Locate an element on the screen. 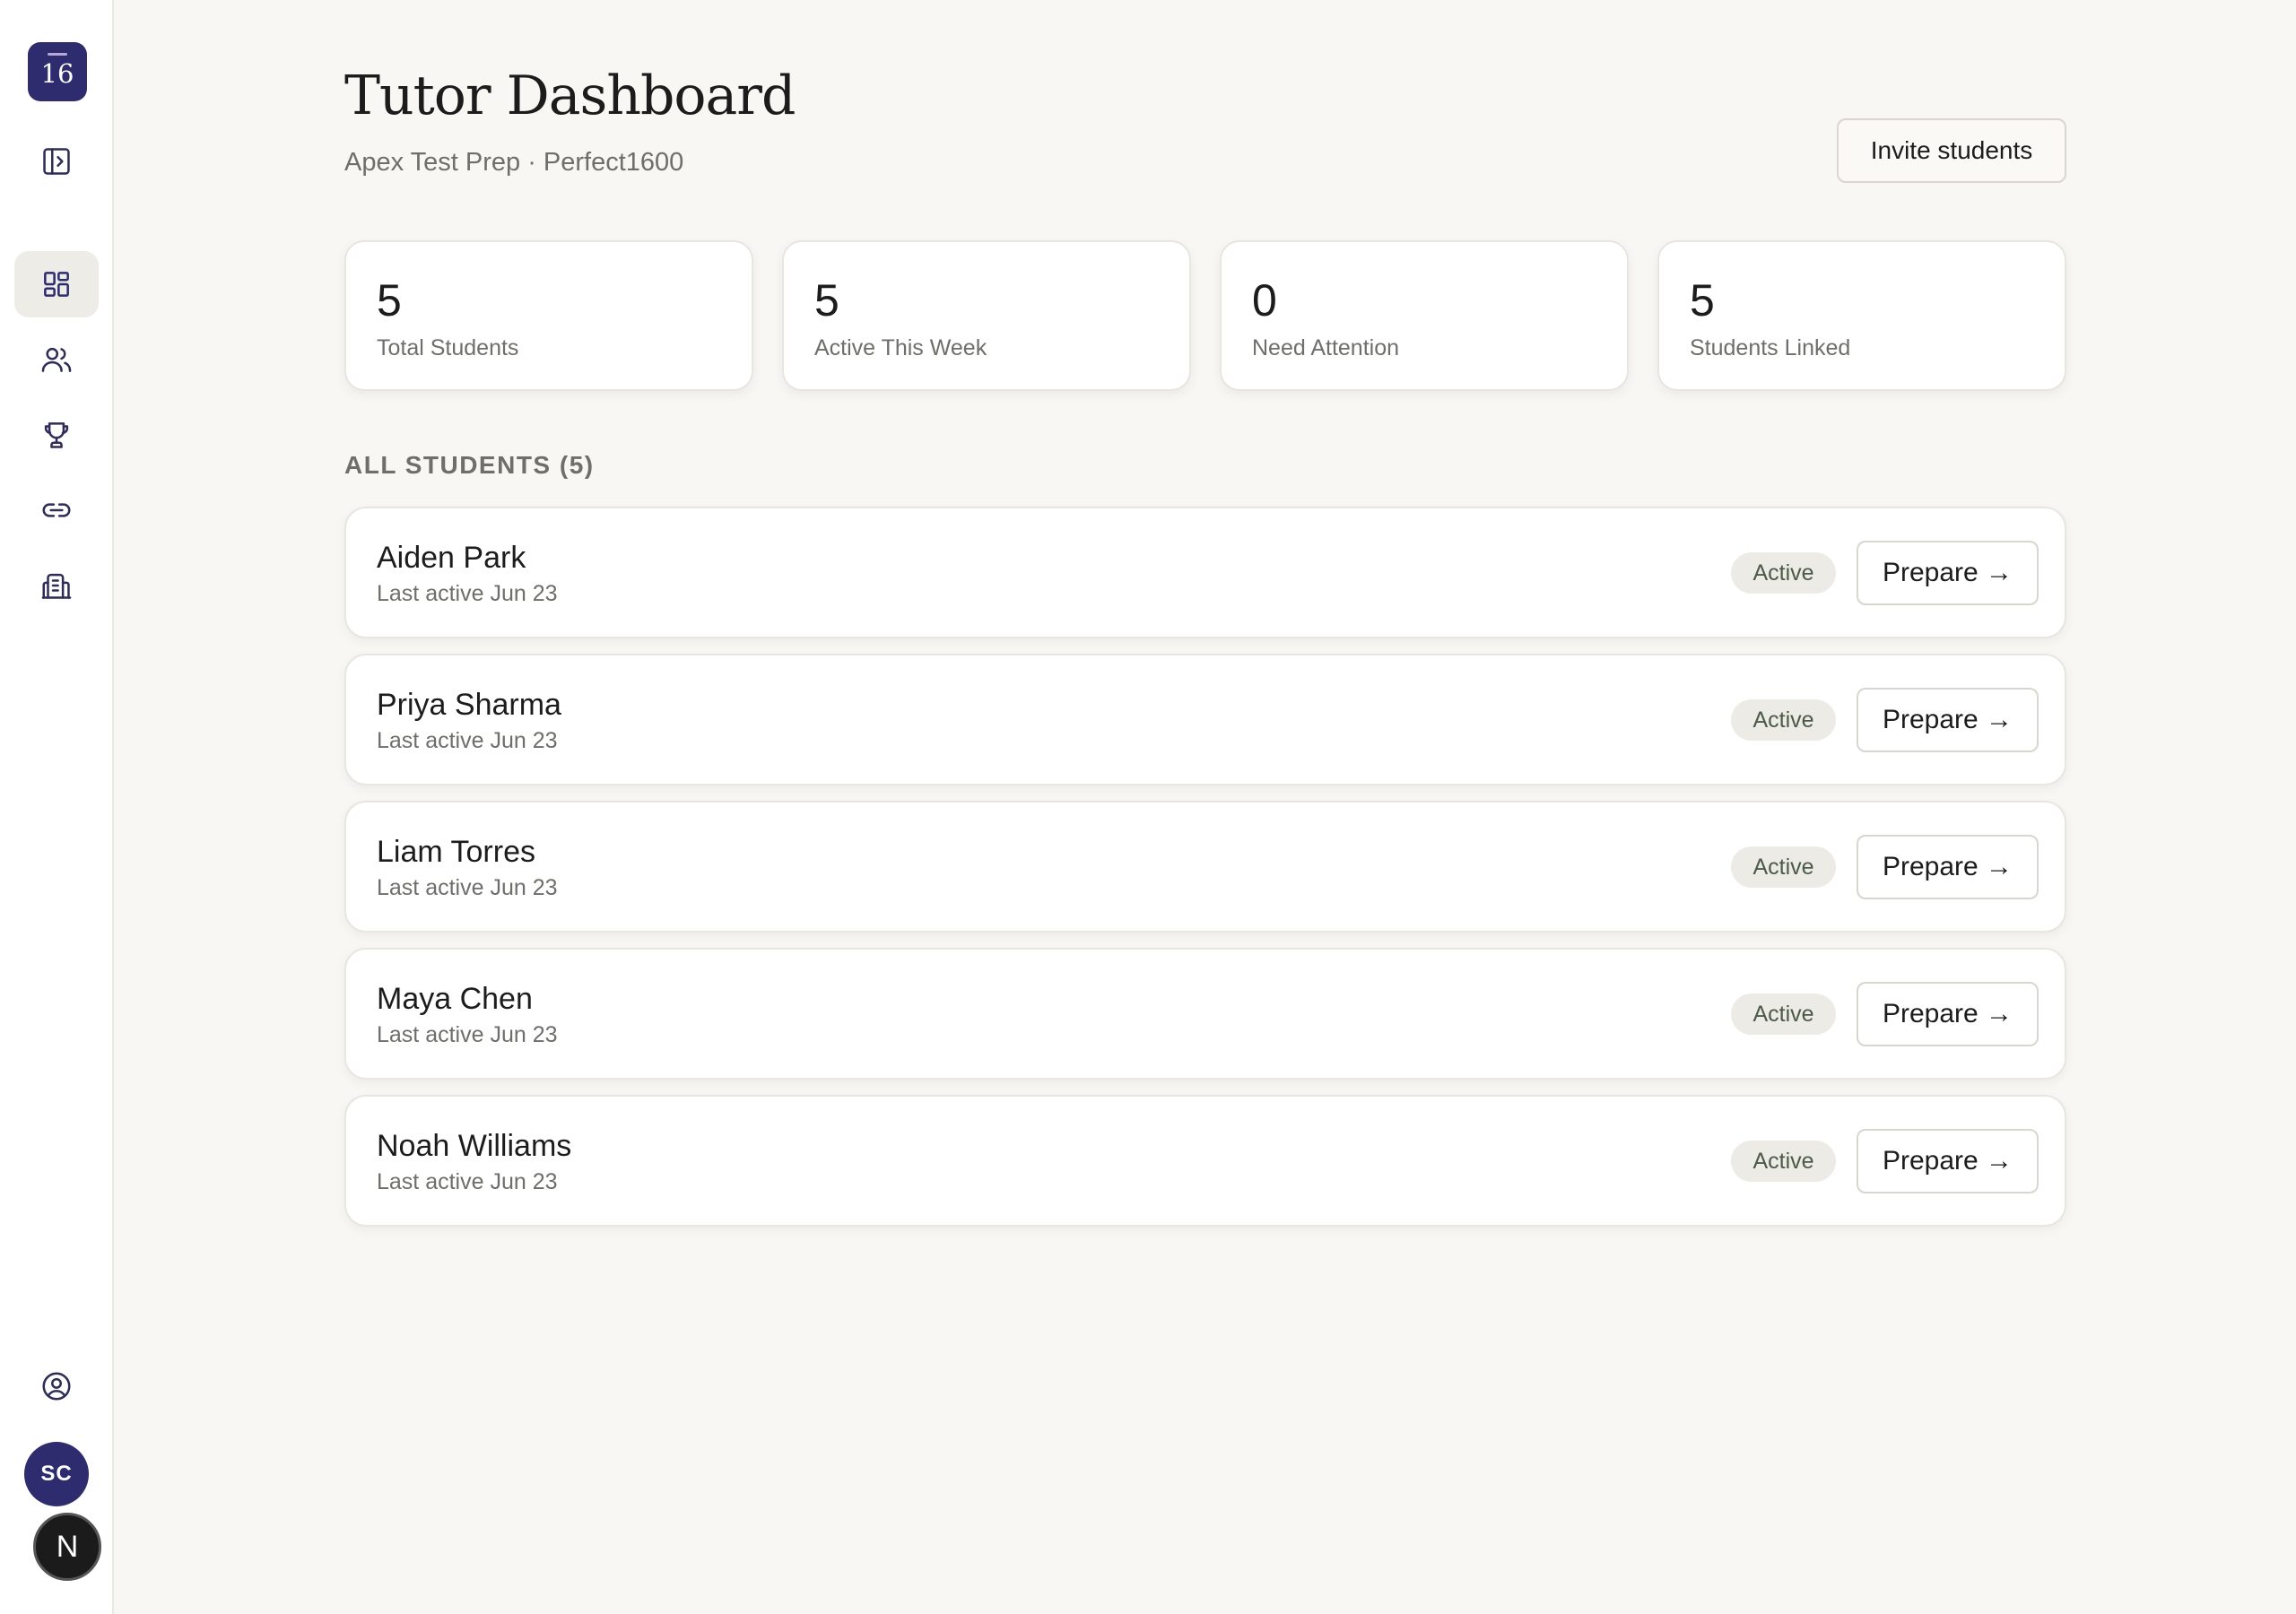 This screenshot has width=2296, height=1614. trophy-icon is located at coordinates (56, 435).